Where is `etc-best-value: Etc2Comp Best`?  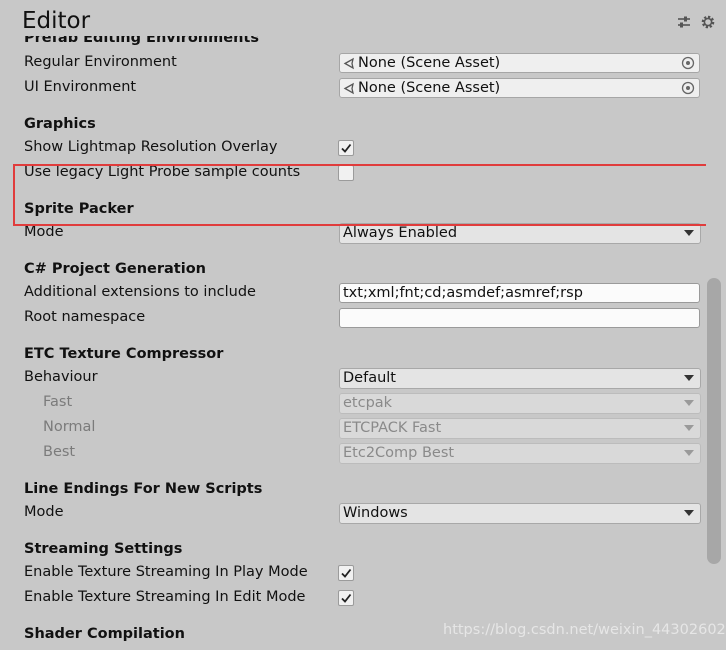
etc-best-value: Etc2Comp Best is located at coordinates (399, 453).